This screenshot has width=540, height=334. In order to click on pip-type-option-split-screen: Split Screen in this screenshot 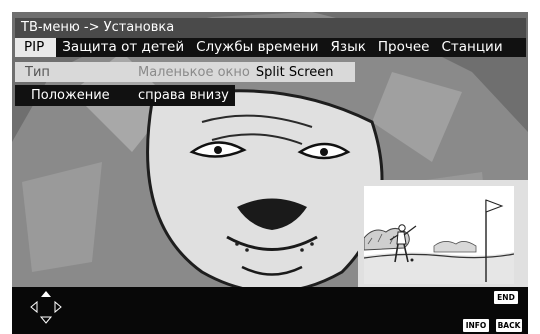, I will do `click(295, 72)`.